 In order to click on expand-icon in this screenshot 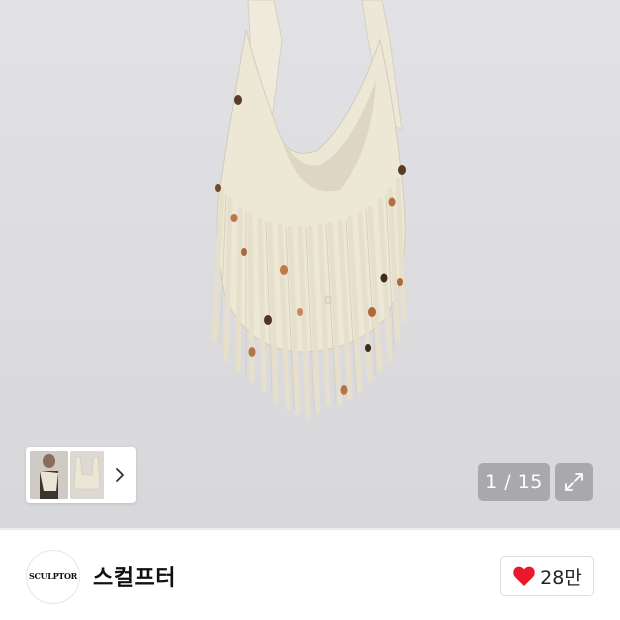, I will do `click(574, 482)`.